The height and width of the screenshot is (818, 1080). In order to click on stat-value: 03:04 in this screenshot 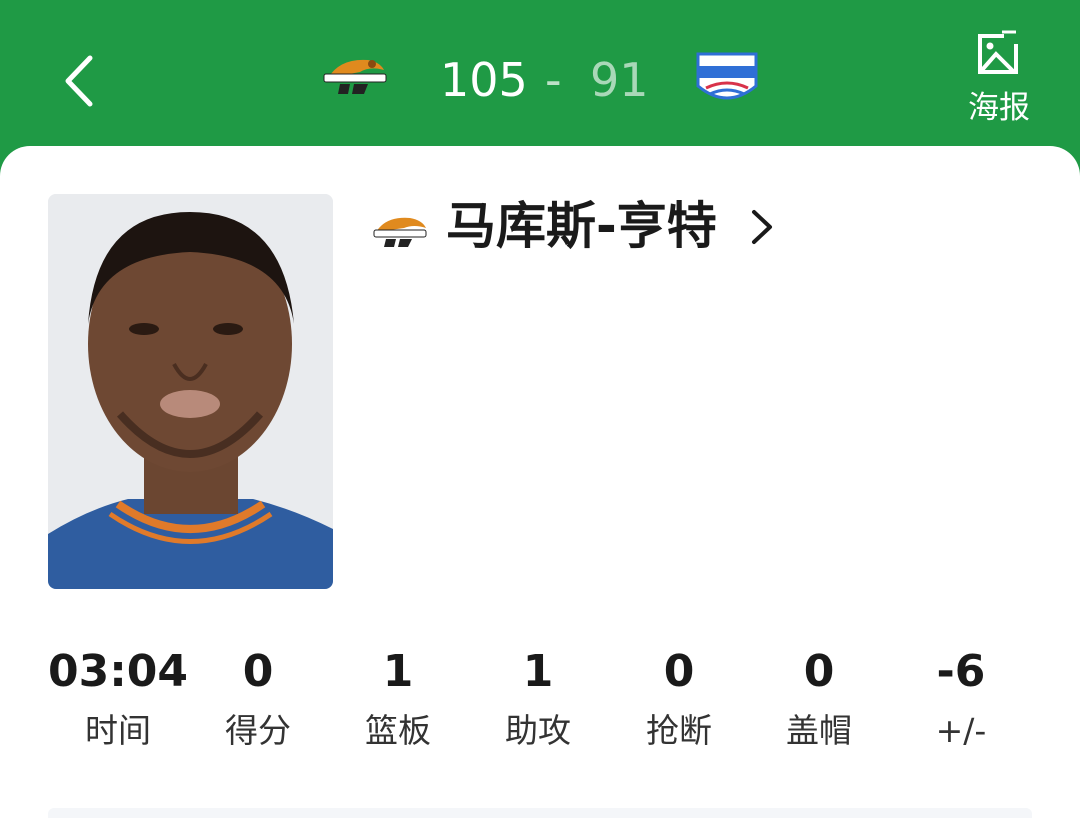, I will do `click(118, 671)`.